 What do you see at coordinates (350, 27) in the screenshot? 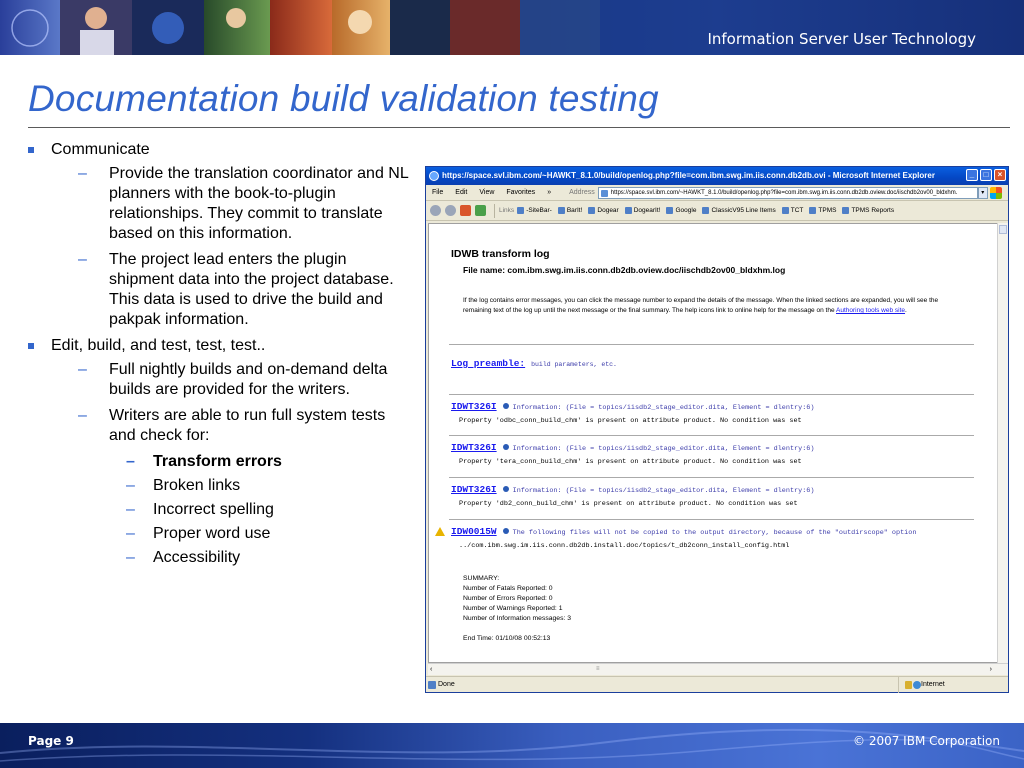
I see `banner-photo-collage` at bounding box center [350, 27].